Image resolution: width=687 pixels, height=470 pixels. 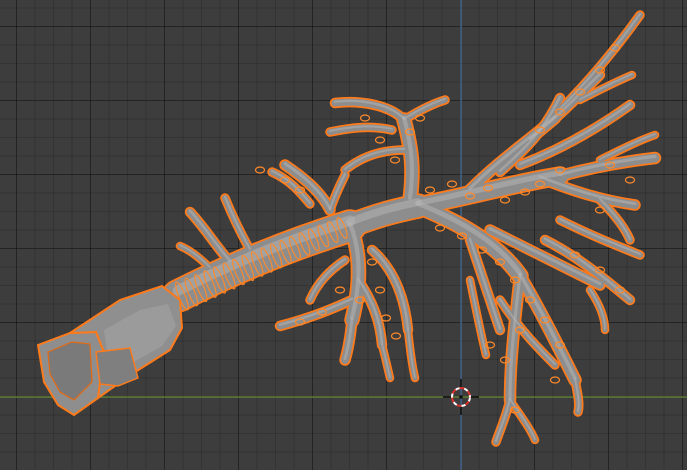 What do you see at coordinates (195, 257) in the screenshot?
I see `branch` at bounding box center [195, 257].